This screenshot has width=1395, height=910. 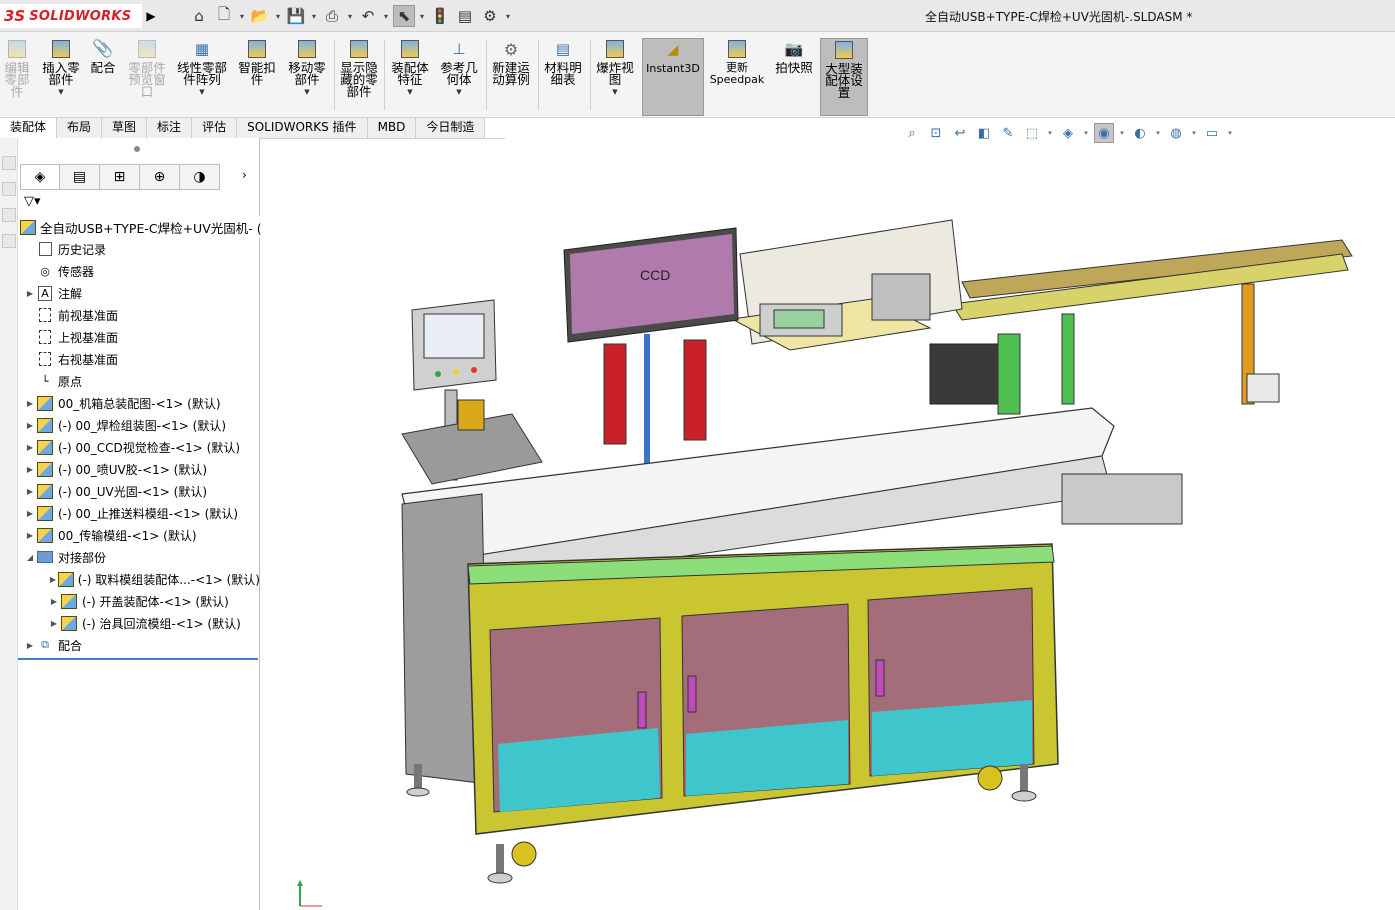 What do you see at coordinates (139, 271) in the screenshot?
I see `tree-node: ◎ 传感器` at bounding box center [139, 271].